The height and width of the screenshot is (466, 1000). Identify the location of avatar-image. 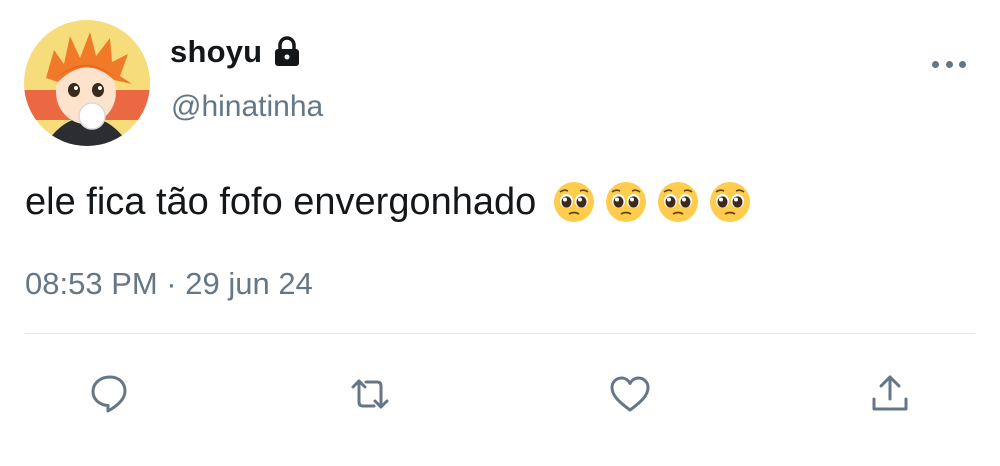
(87, 83).